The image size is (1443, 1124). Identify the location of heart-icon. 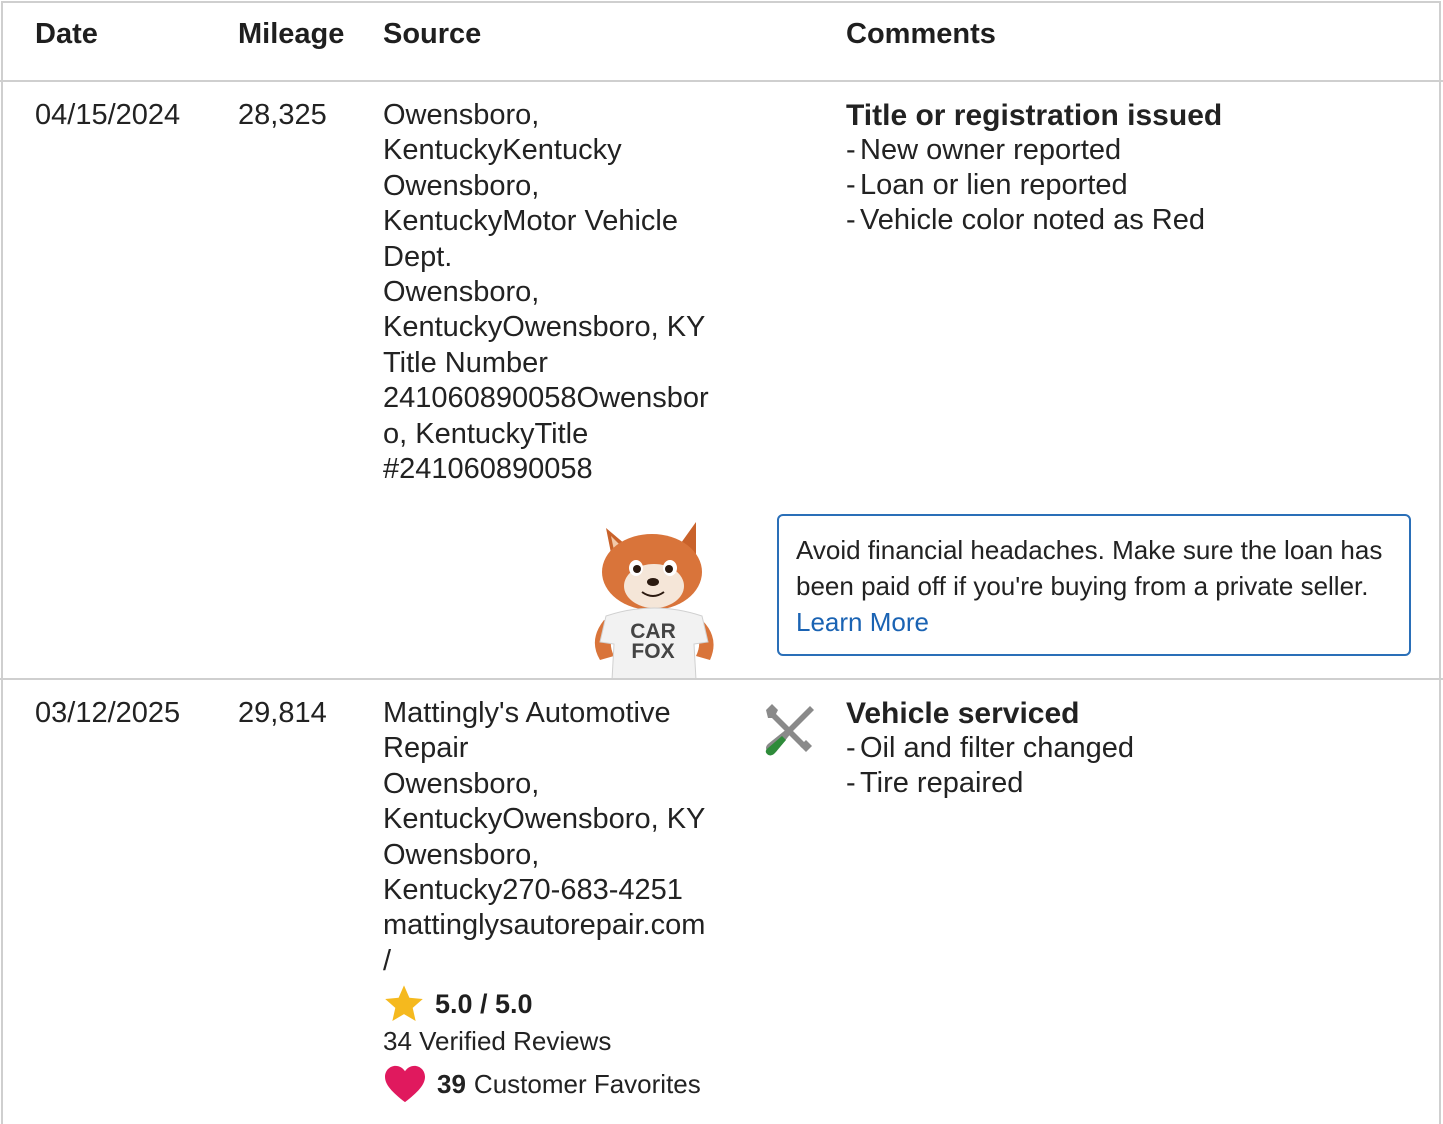
(405, 1084).